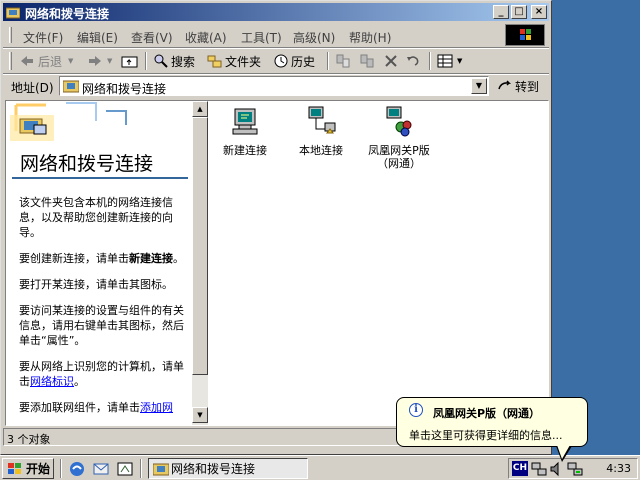 The height and width of the screenshot is (480, 640). I want to click on system-tray: CH 4:33, so click(573, 468).